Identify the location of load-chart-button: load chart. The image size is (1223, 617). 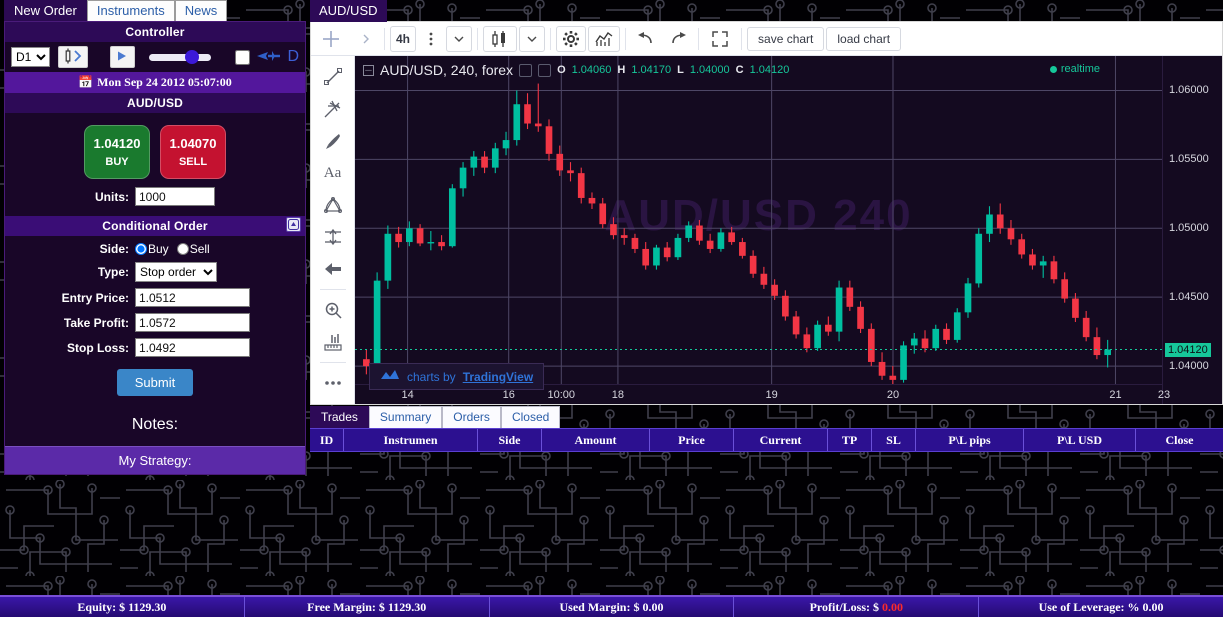
(864, 38).